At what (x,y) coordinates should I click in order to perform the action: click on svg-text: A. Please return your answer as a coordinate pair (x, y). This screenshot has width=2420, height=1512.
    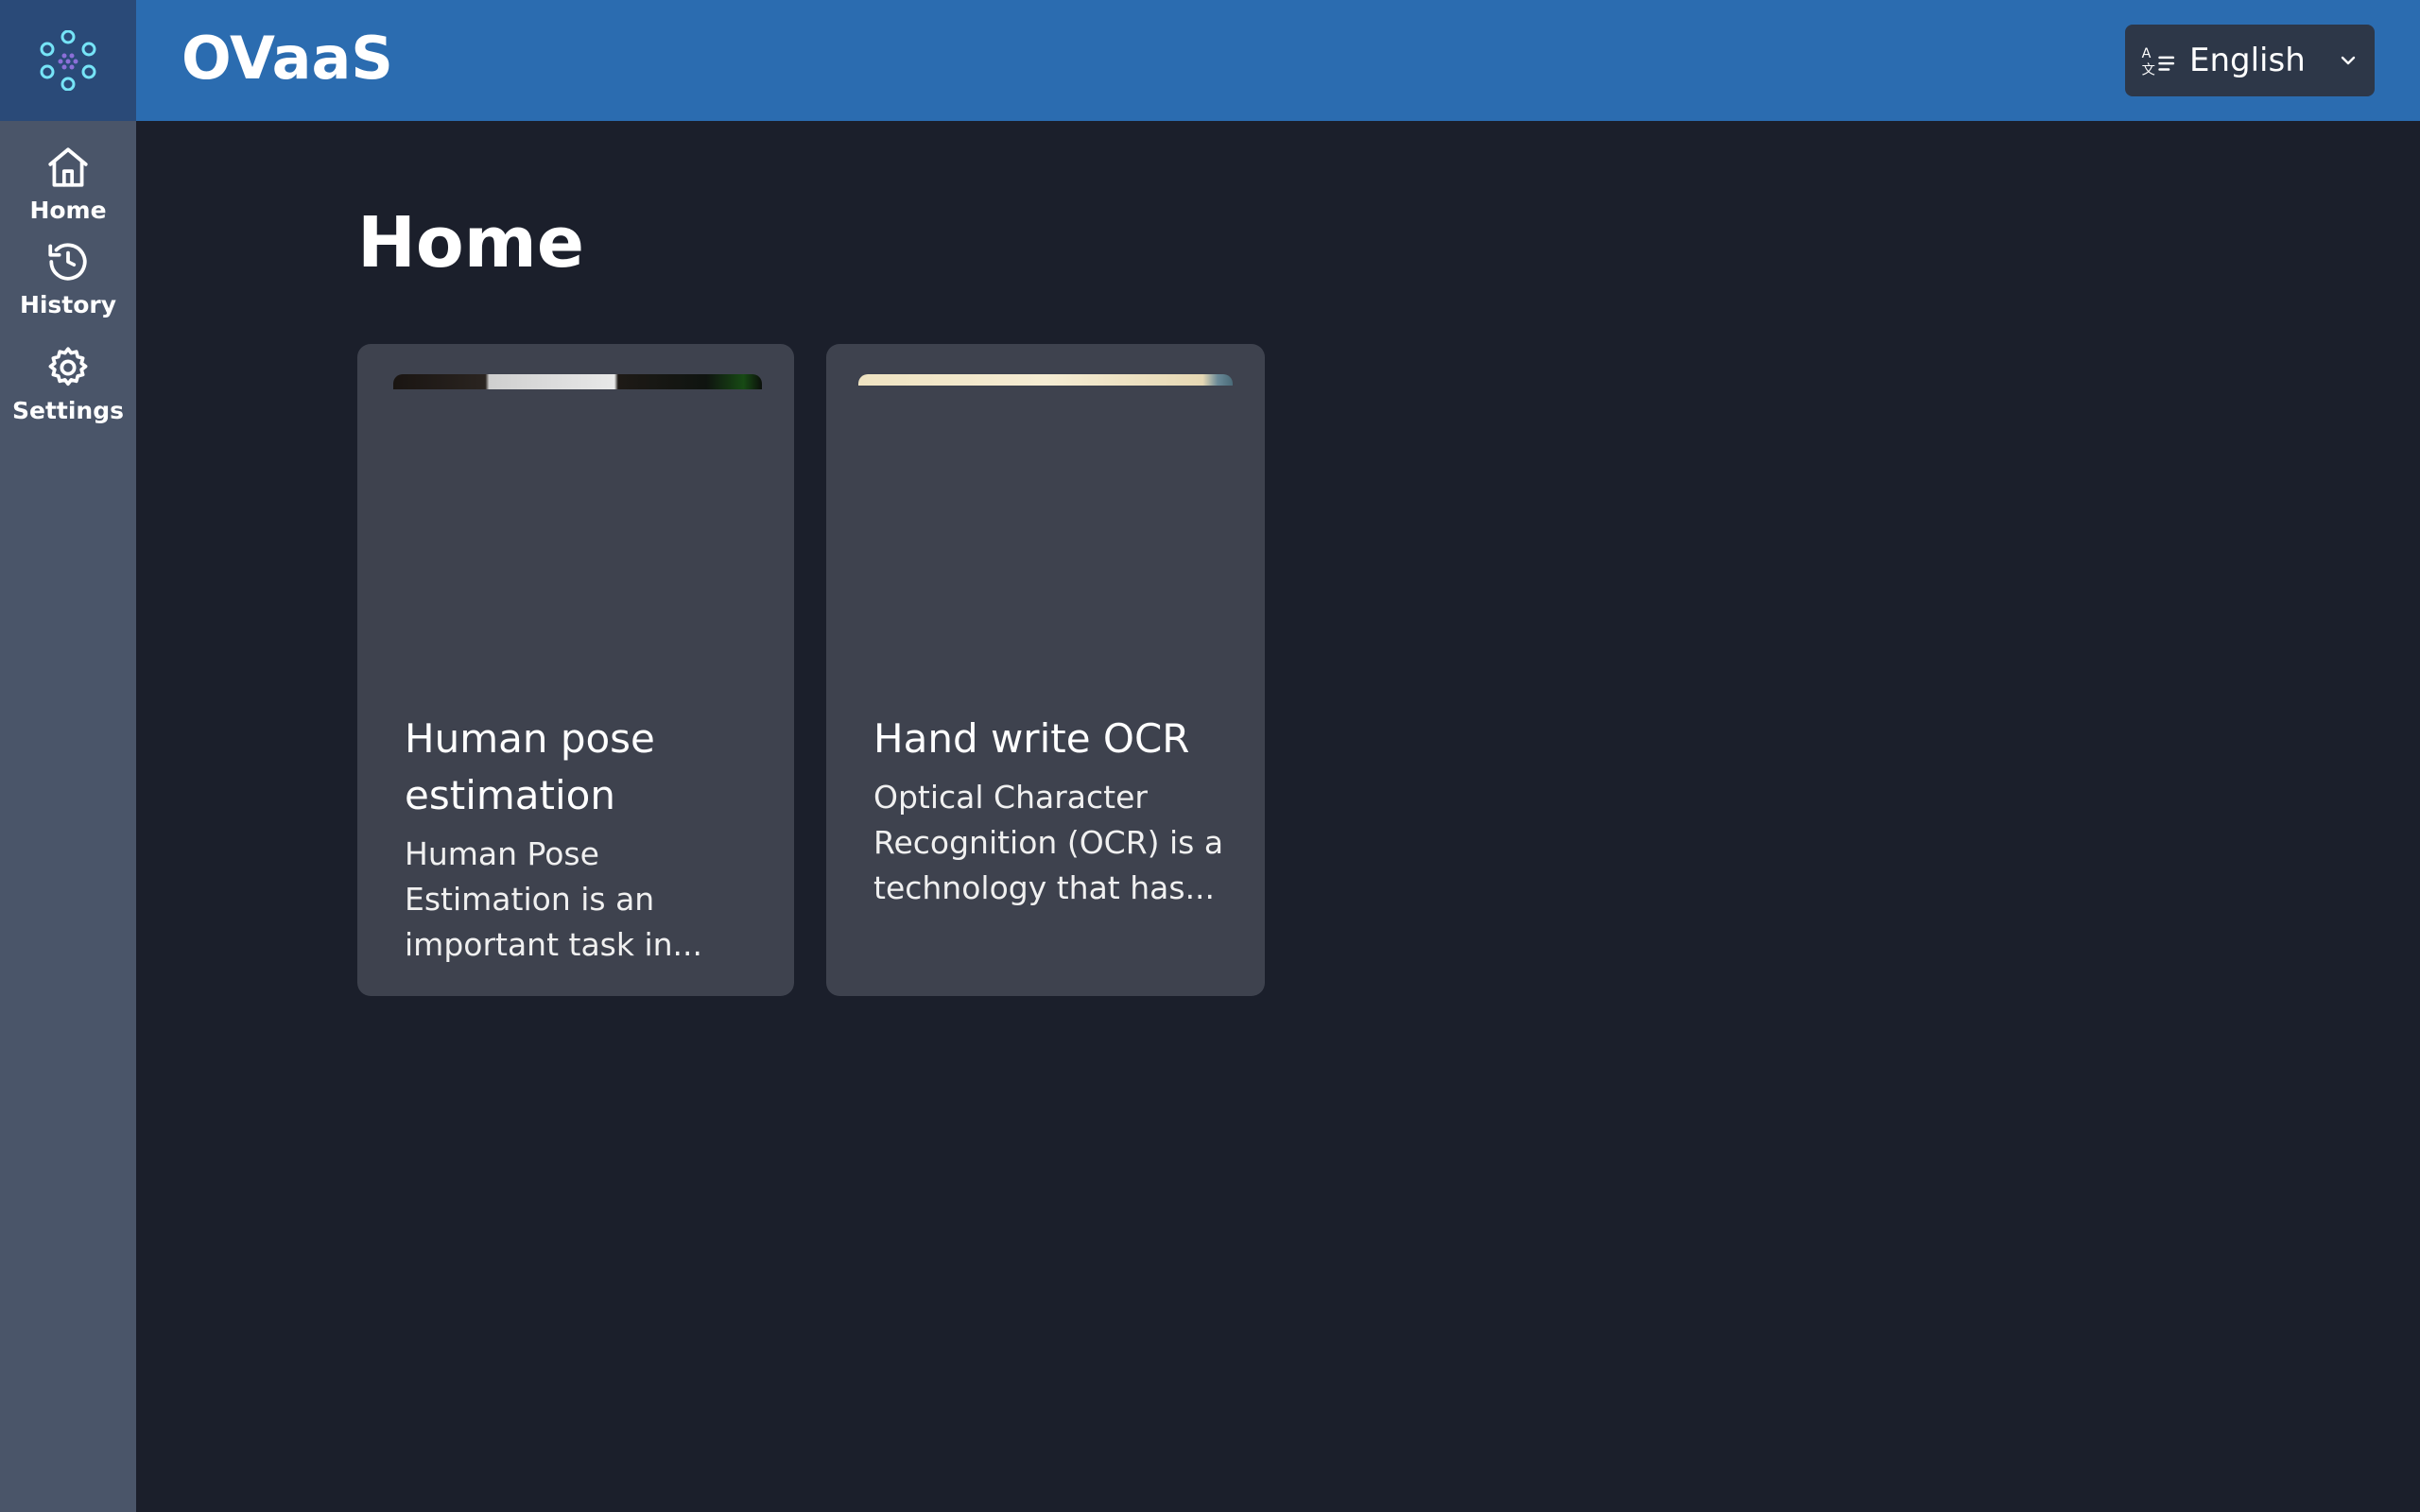
    Looking at the image, I should click on (2147, 53).